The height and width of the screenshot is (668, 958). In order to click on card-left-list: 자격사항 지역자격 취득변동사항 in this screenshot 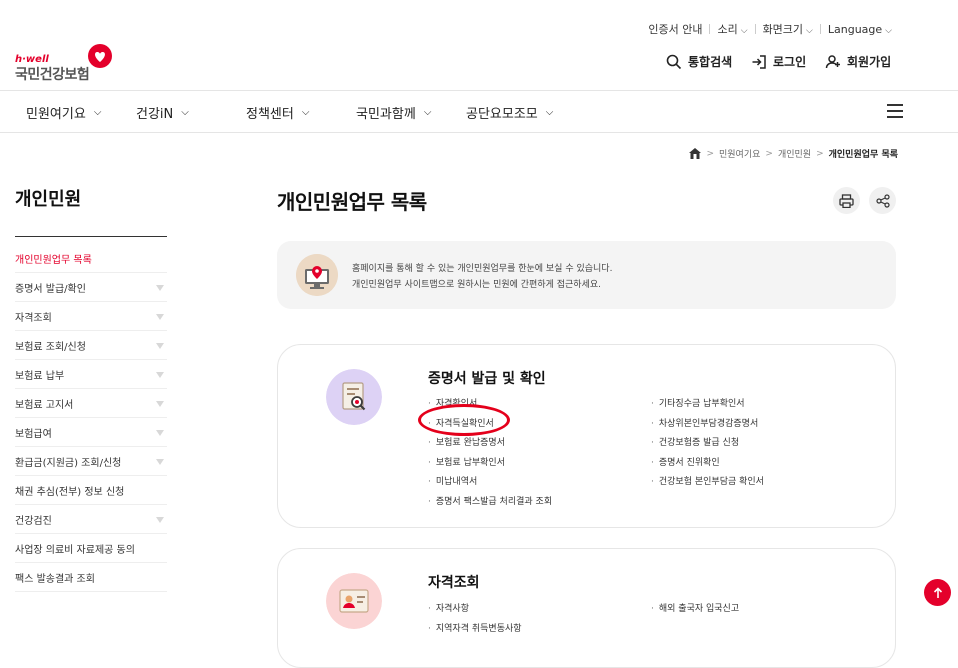, I will do `click(475, 620)`.